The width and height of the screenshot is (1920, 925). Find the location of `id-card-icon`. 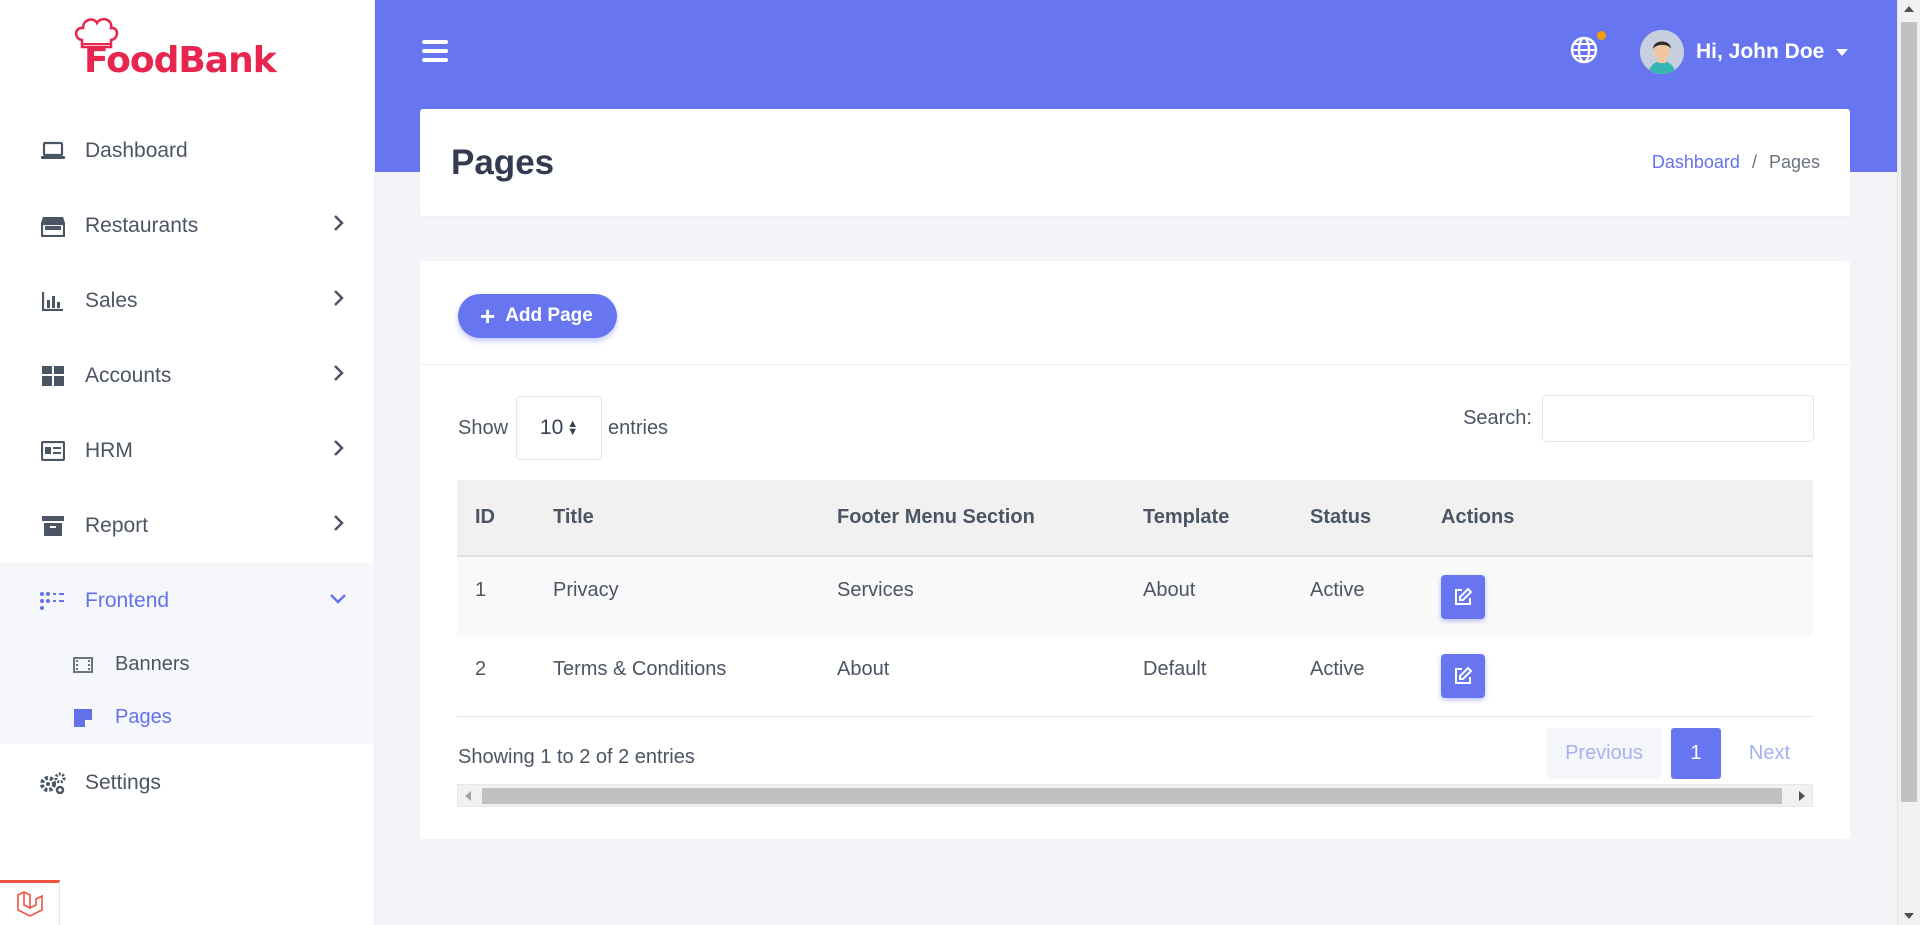

id-card-icon is located at coordinates (53, 451).